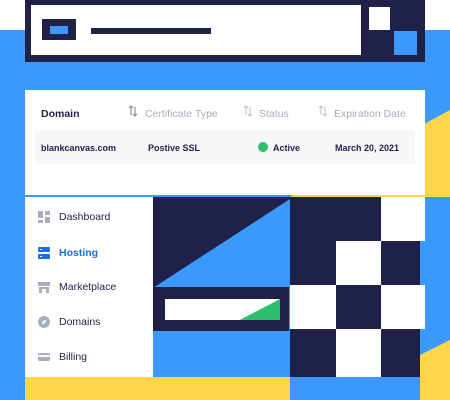  I want to click on compass-icon, so click(44, 322).